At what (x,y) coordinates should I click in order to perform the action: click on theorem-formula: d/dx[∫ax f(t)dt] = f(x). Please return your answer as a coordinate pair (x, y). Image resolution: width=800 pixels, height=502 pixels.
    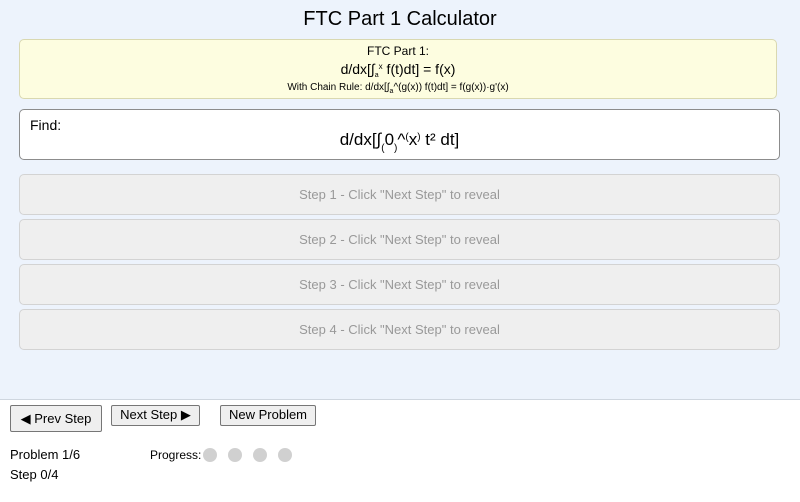
    Looking at the image, I should click on (398, 70).